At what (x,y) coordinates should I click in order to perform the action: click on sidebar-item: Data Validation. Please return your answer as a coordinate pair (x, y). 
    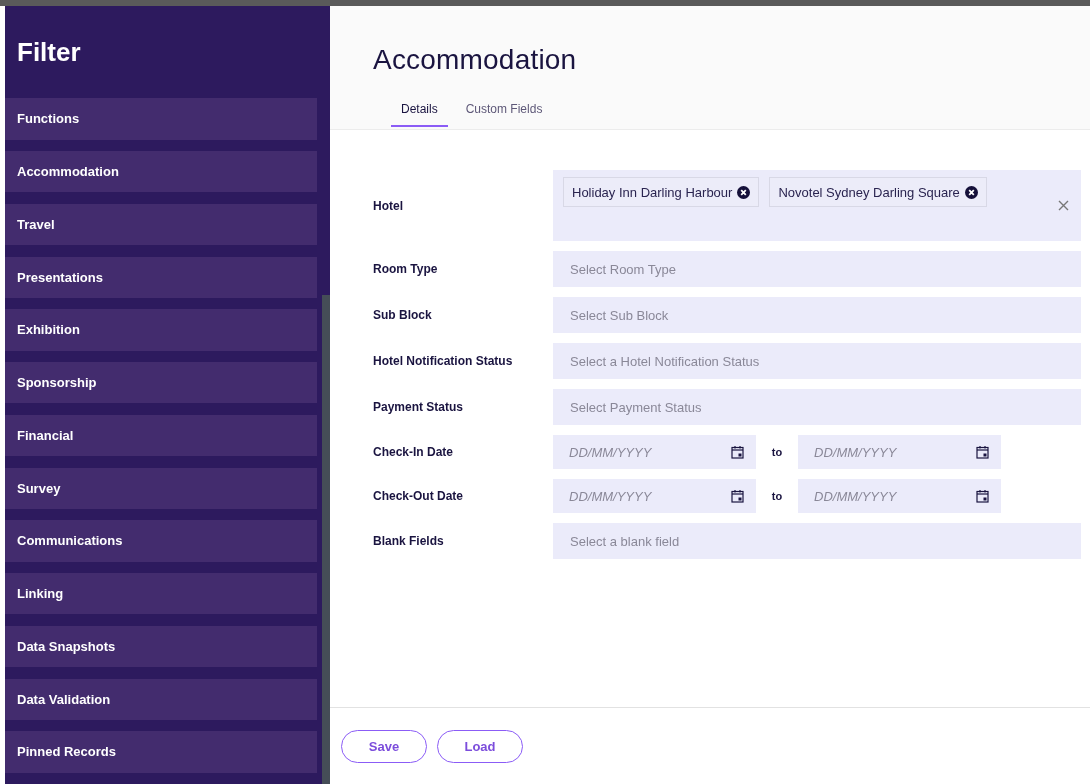
    Looking at the image, I should click on (161, 699).